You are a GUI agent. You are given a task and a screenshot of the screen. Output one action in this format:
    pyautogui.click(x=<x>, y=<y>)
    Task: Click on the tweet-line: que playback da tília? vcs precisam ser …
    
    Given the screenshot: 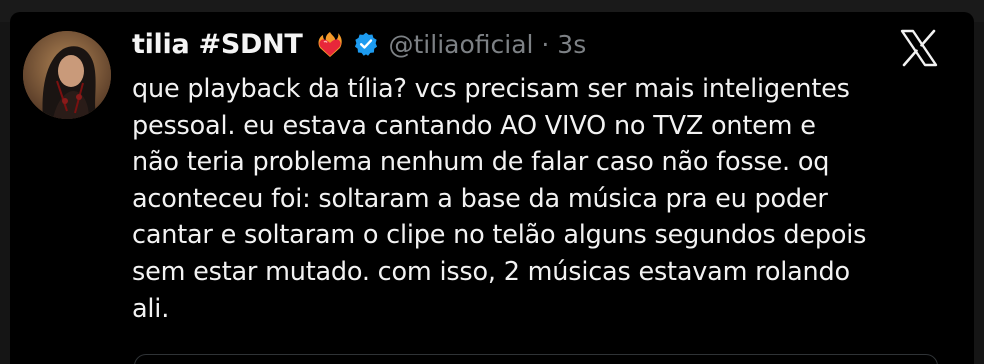 What is the action you would take?
    pyautogui.click(x=491, y=89)
    